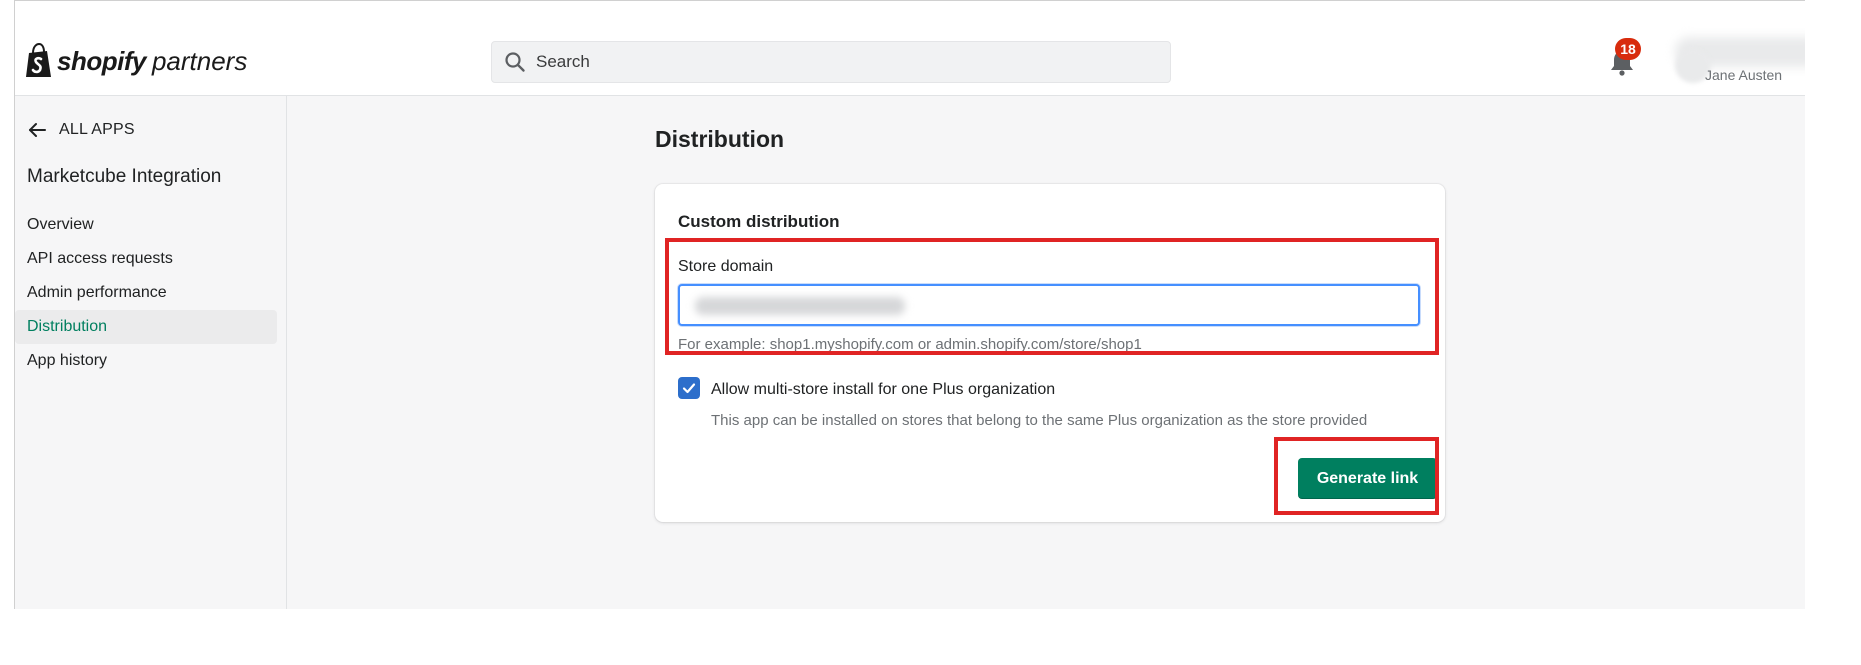 This screenshot has width=1861, height=665. I want to click on page-title: Distribution, so click(720, 139).